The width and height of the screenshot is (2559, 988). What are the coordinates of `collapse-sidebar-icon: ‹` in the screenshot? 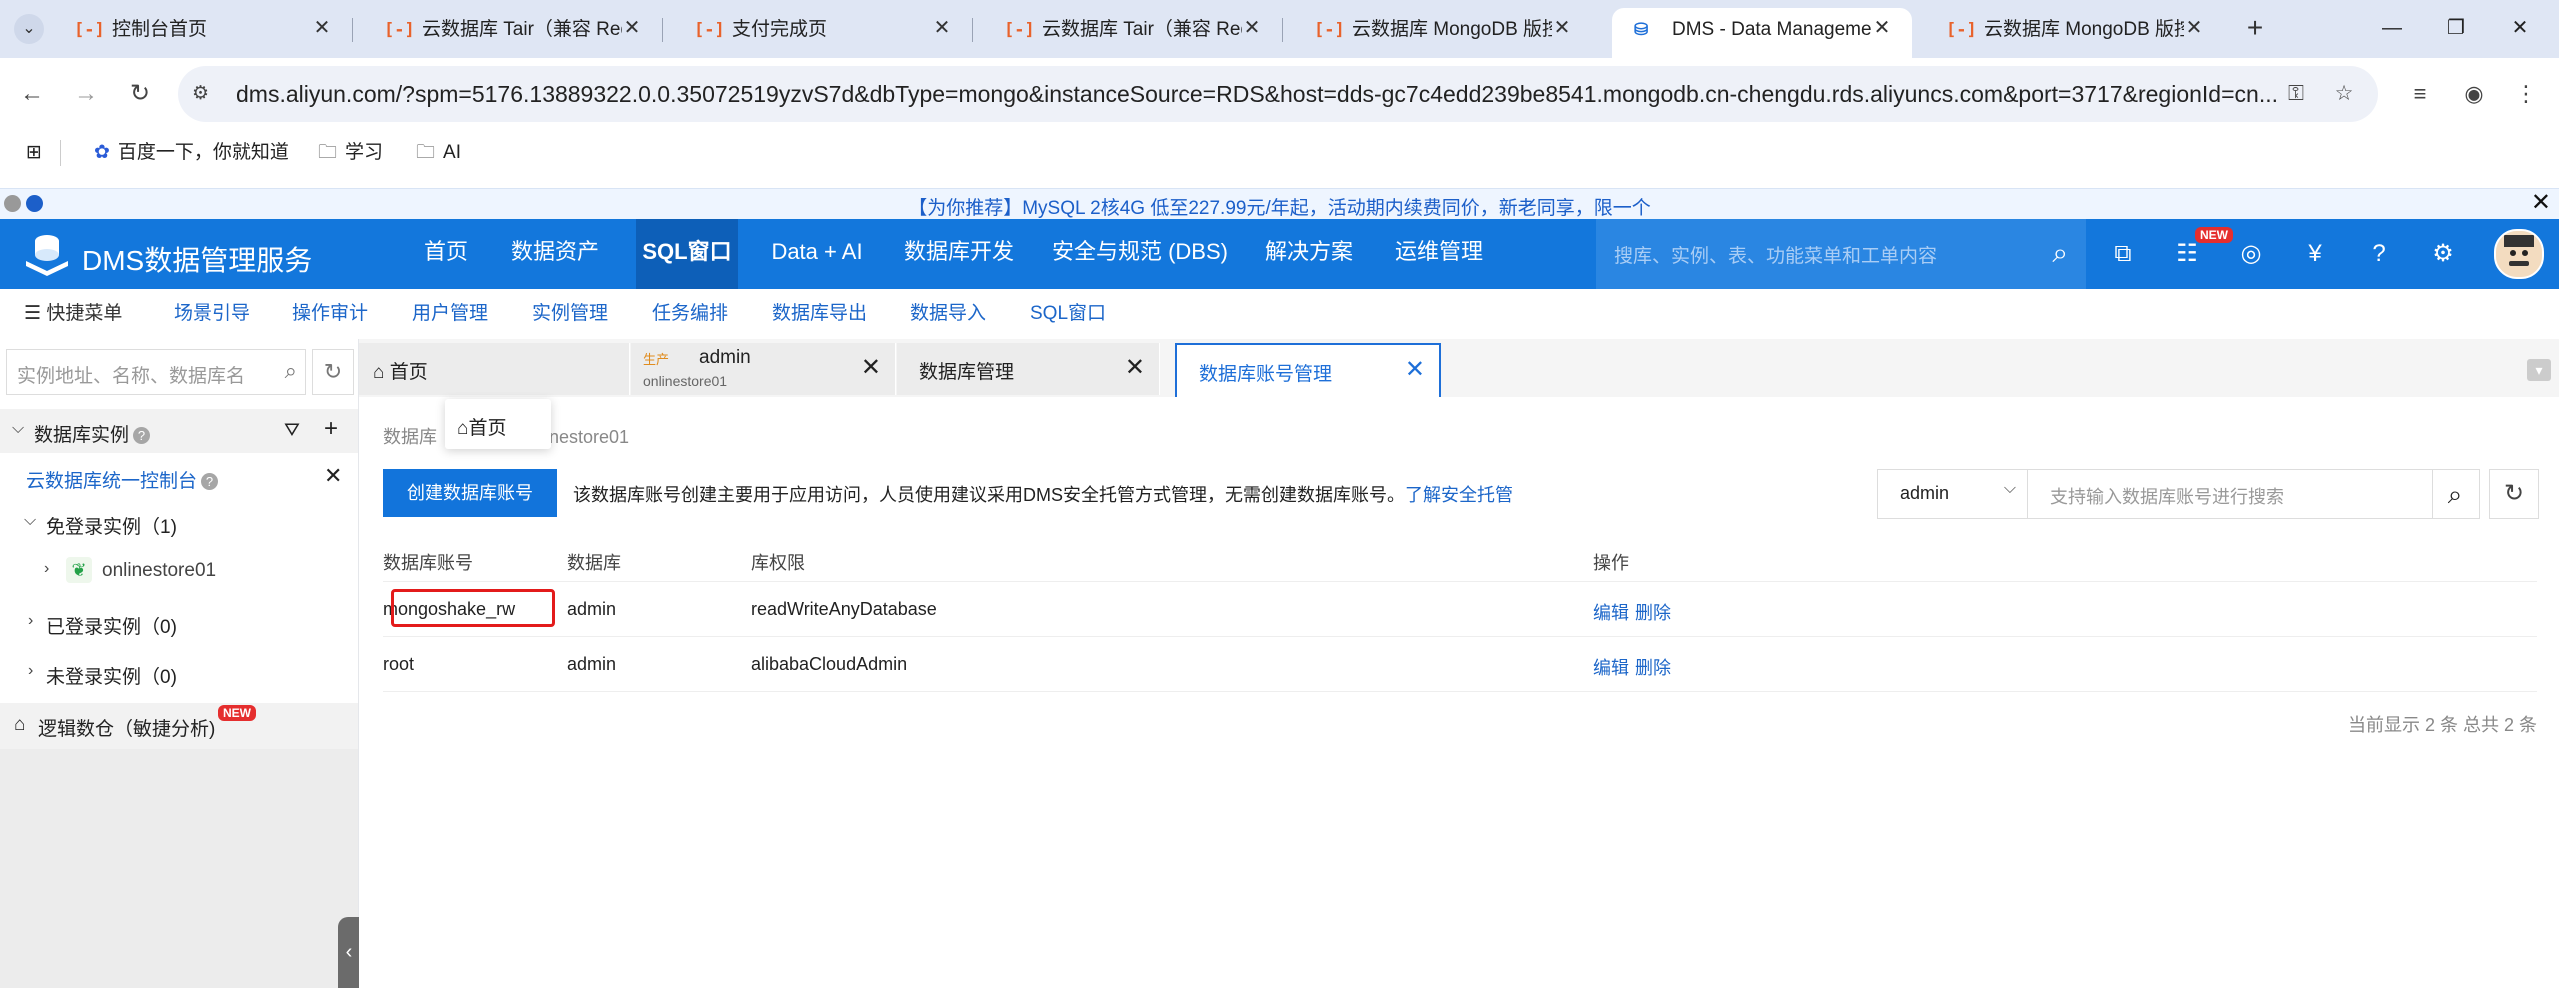 It's located at (349, 952).